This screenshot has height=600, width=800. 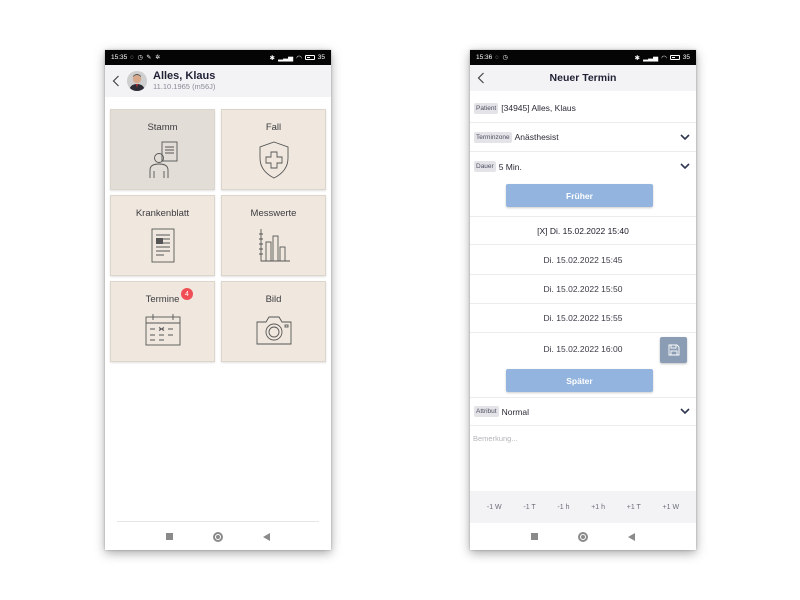 I want to click on shift-plus-hour-button: +1 h, so click(x=598, y=507).